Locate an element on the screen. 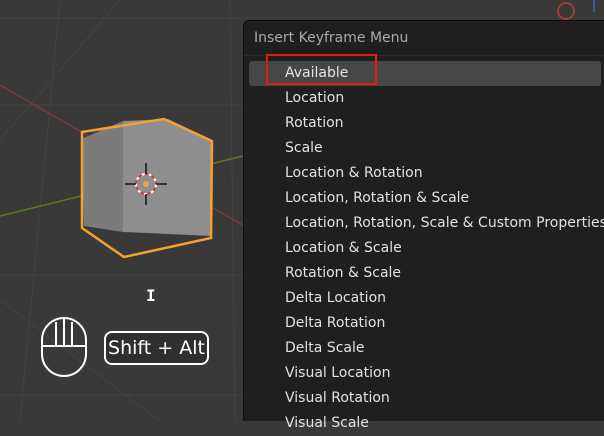  menu-item-rotation-scale: Rotation & Scale is located at coordinates (425, 273).